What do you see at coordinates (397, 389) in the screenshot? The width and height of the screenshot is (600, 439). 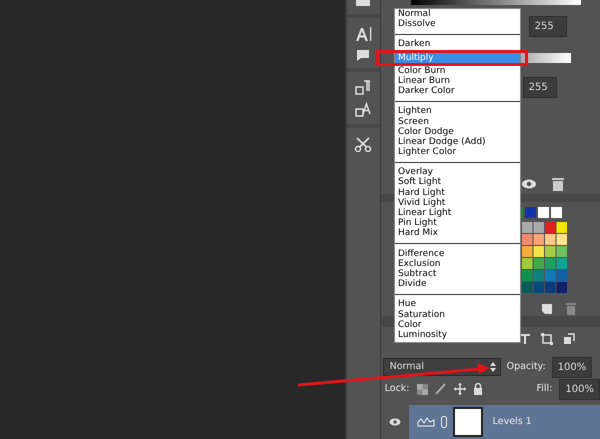 I see `lock-label: Lock:` at bounding box center [397, 389].